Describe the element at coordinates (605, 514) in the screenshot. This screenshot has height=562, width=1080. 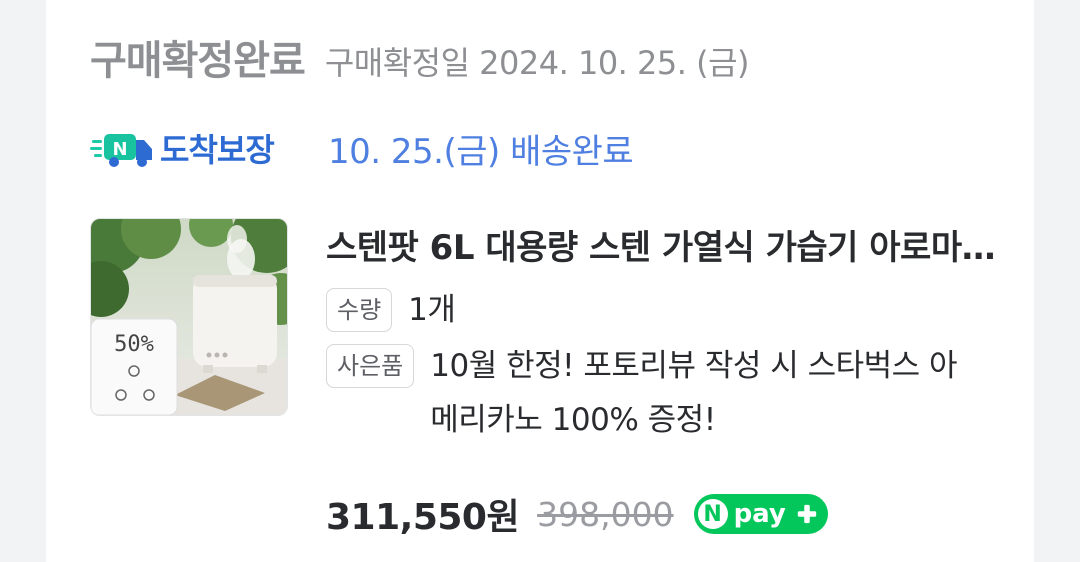
I see `original-price: 398,000` at that location.